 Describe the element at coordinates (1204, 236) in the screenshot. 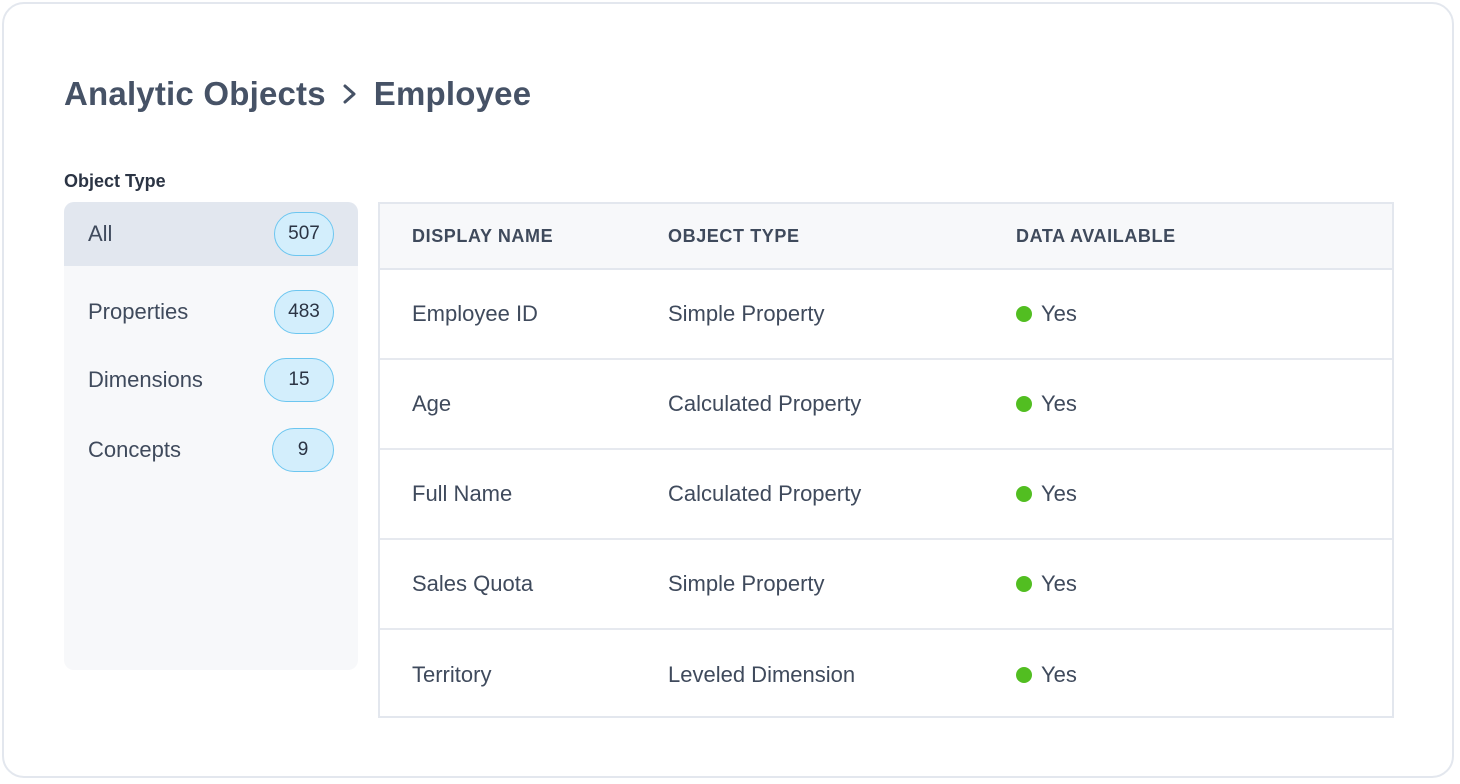

I see `column-header-data-available: DATA AVAILABLE` at that location.